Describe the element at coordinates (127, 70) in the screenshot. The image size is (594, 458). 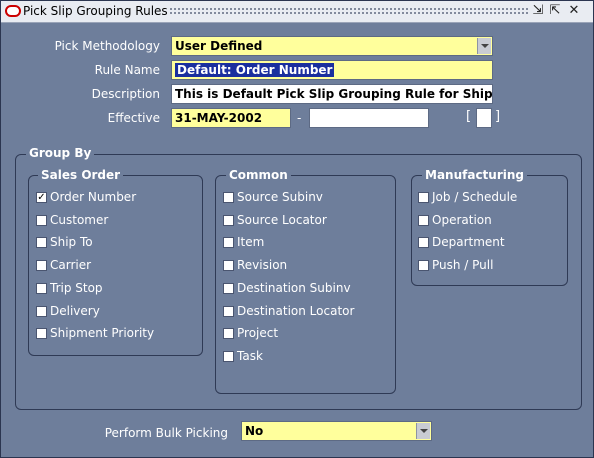
I see `rule-name-label: Rule Name` at that location.